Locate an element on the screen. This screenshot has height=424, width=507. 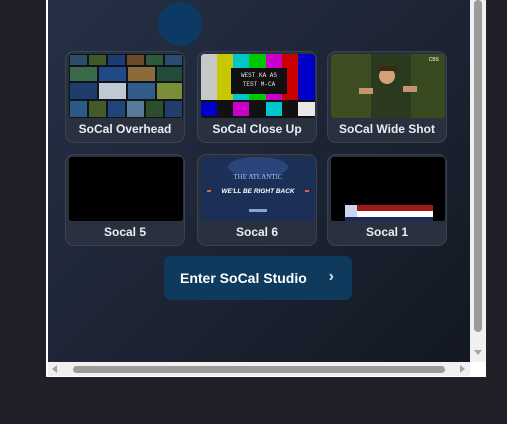
thumb-text: TEST M-CA is located at coordinates (259, 84).